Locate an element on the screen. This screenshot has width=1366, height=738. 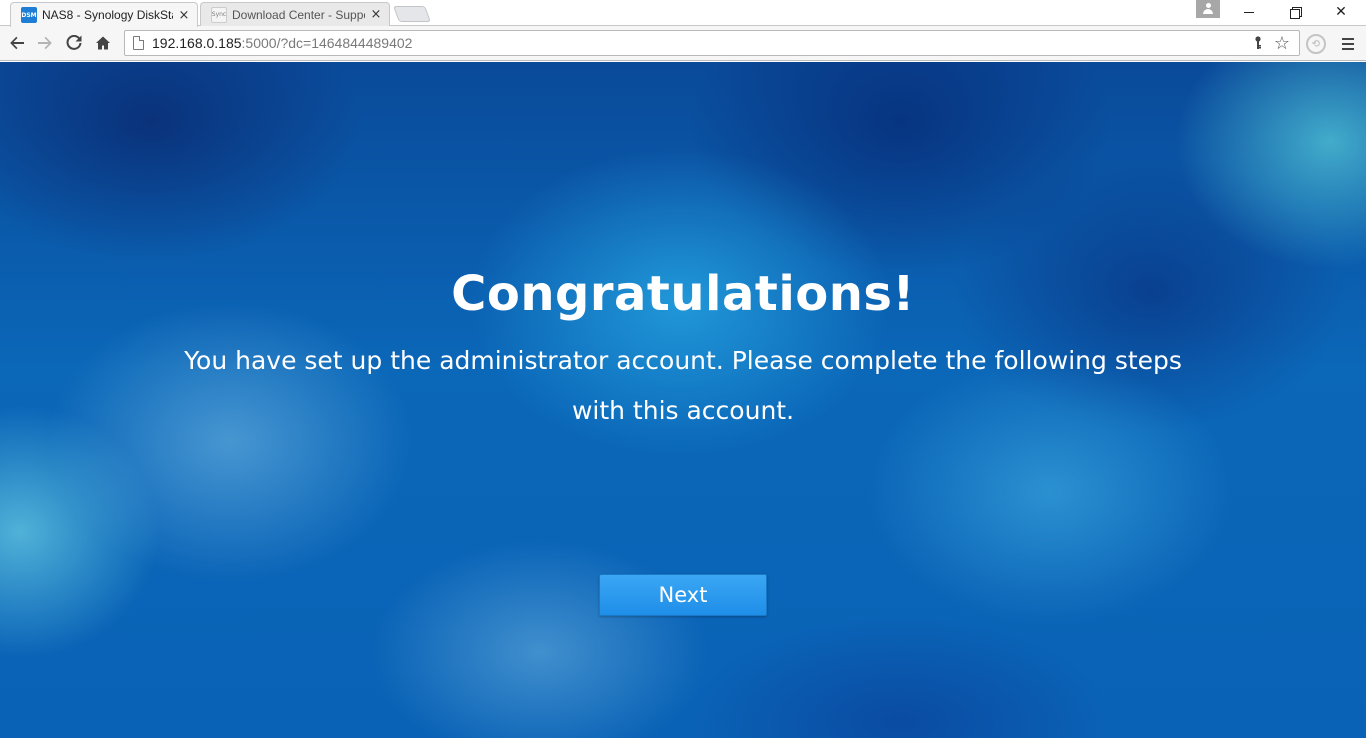
minimize-button is located at coordinates (1249, 12).